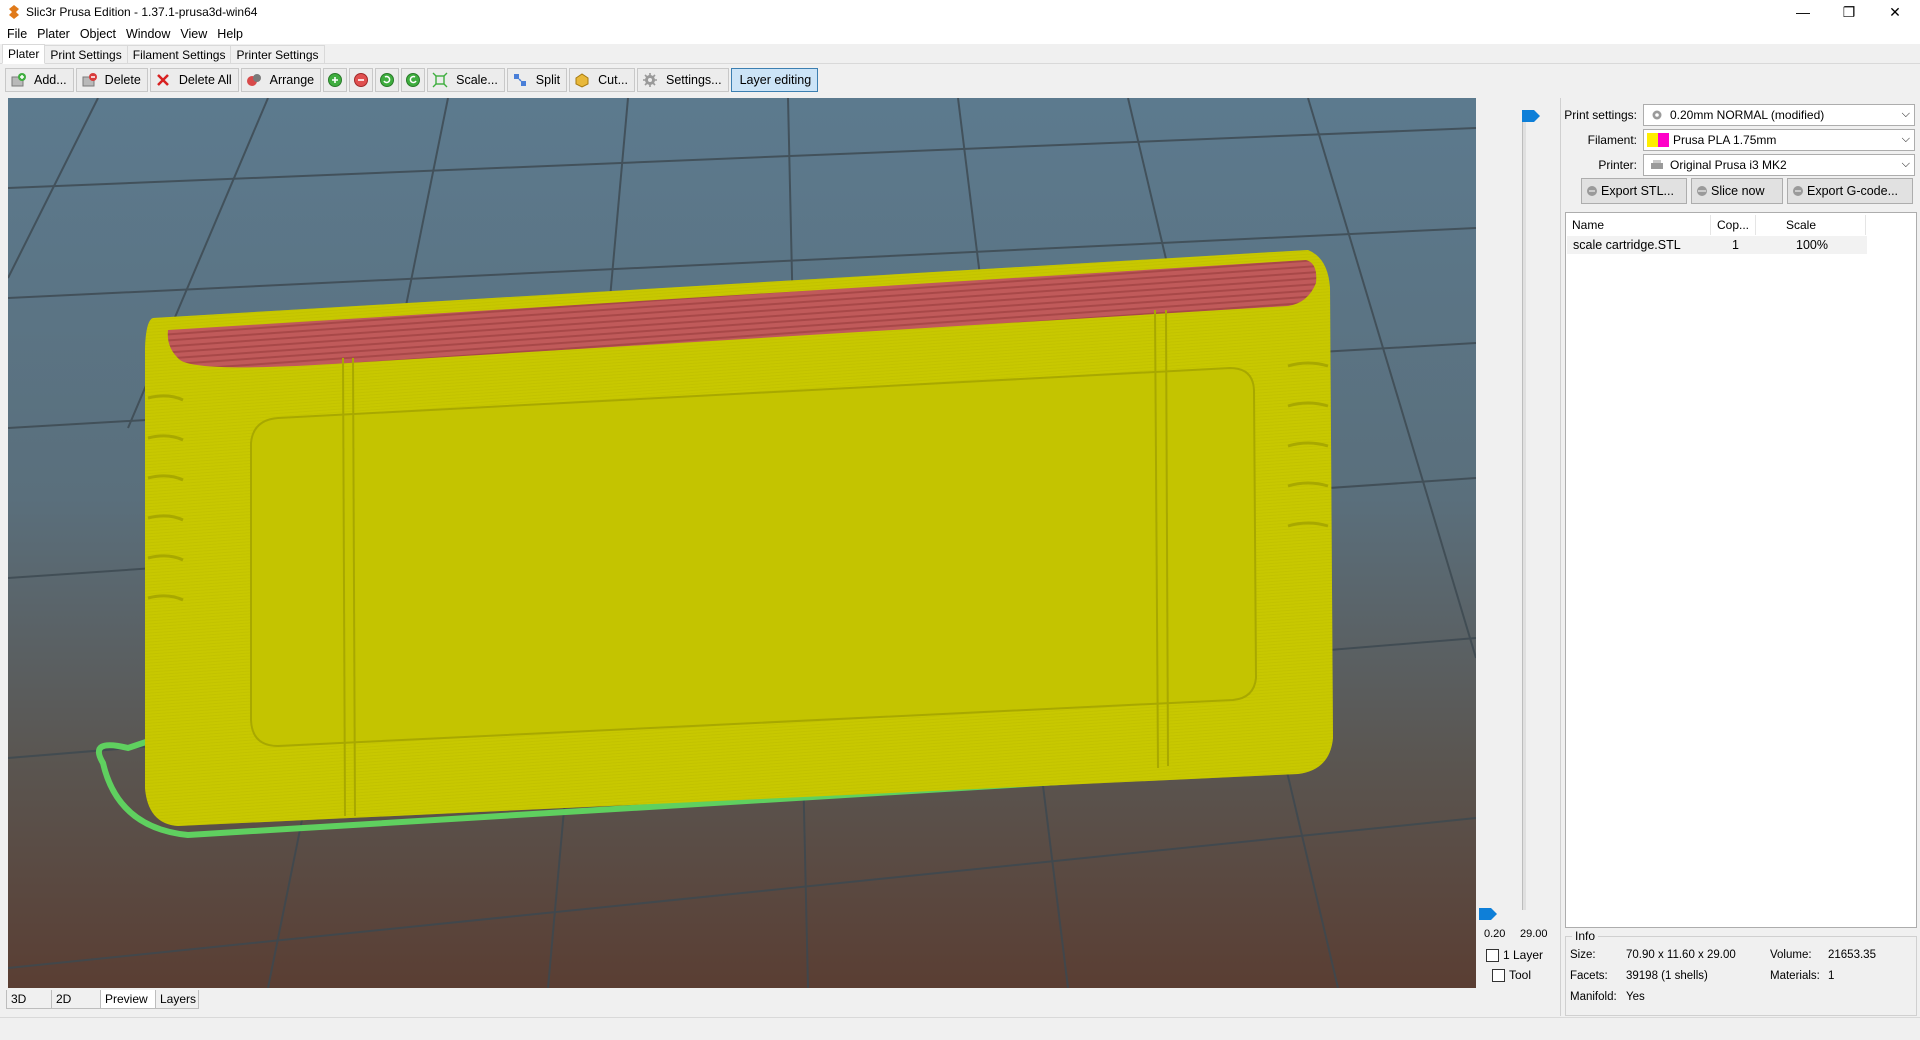 The width and height of the screenshot is (1920, 1040). Describe the element at coordinates (1531, 116) in the screenshot. I see `layer-slider-top-handle` at that location.